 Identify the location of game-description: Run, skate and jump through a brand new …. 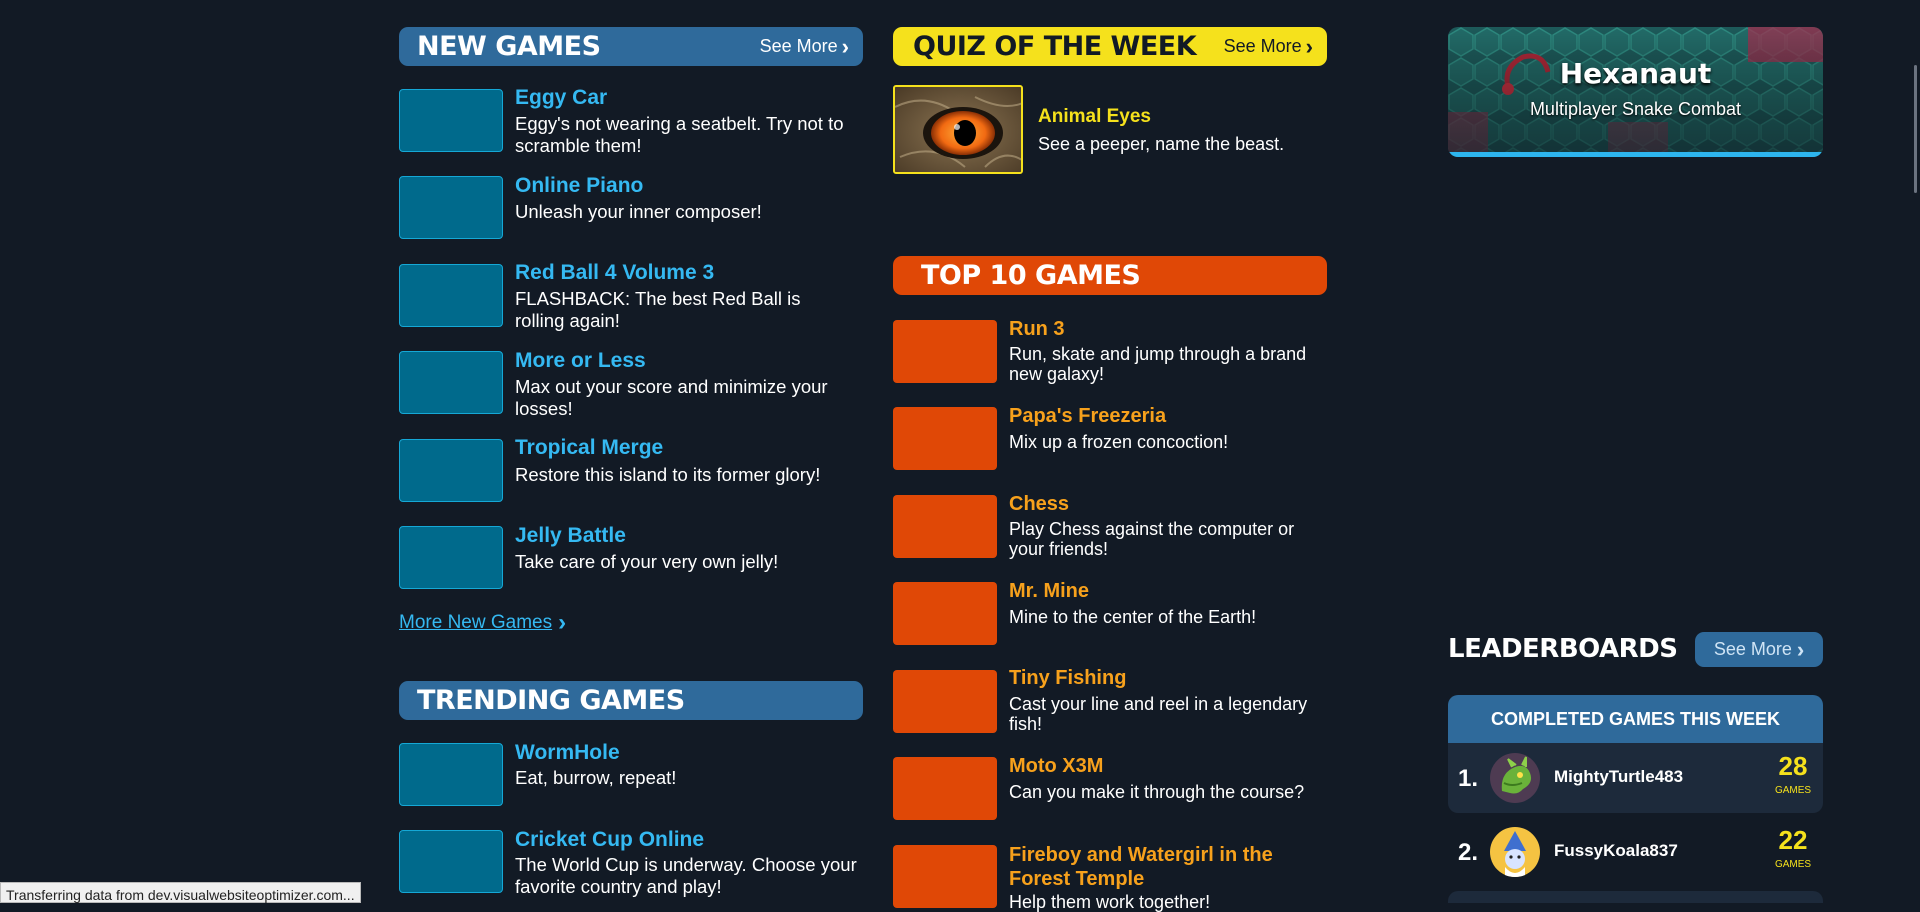
(1158, 364).